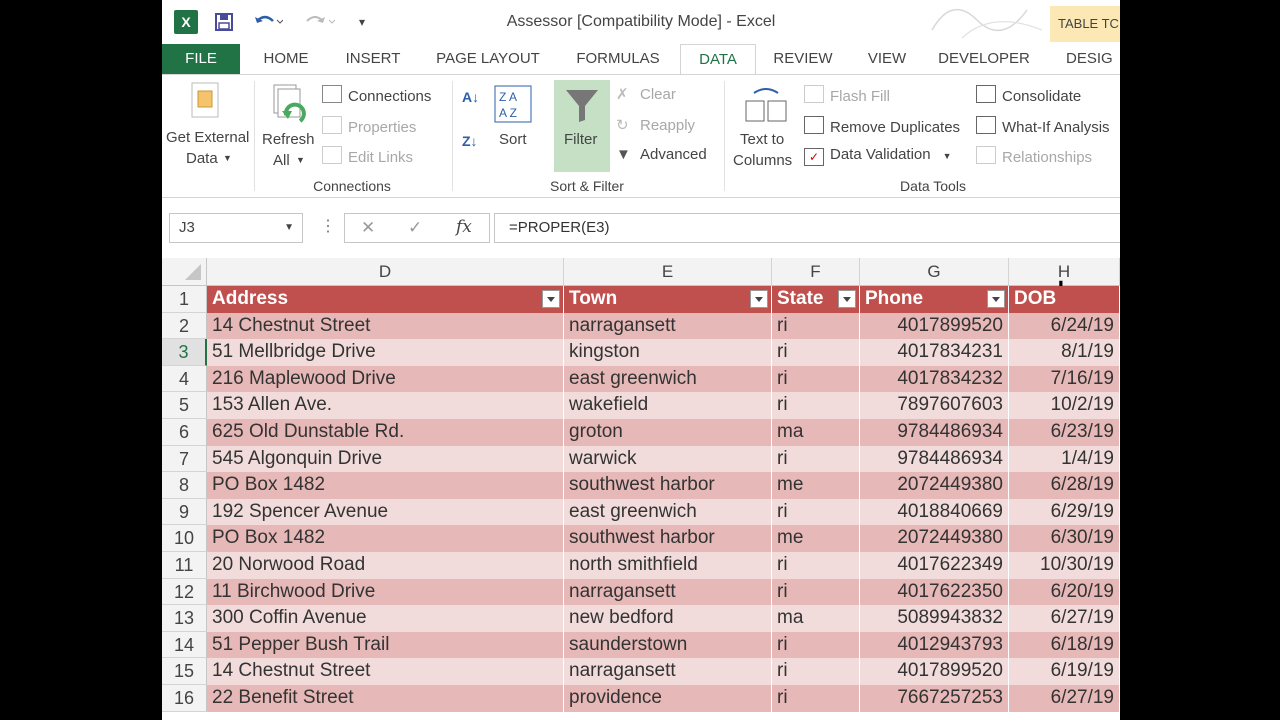 The width and height of the screenshot is (1280, 720). I want to click on table-cell-phone: 4017622349, so click(934, 565).